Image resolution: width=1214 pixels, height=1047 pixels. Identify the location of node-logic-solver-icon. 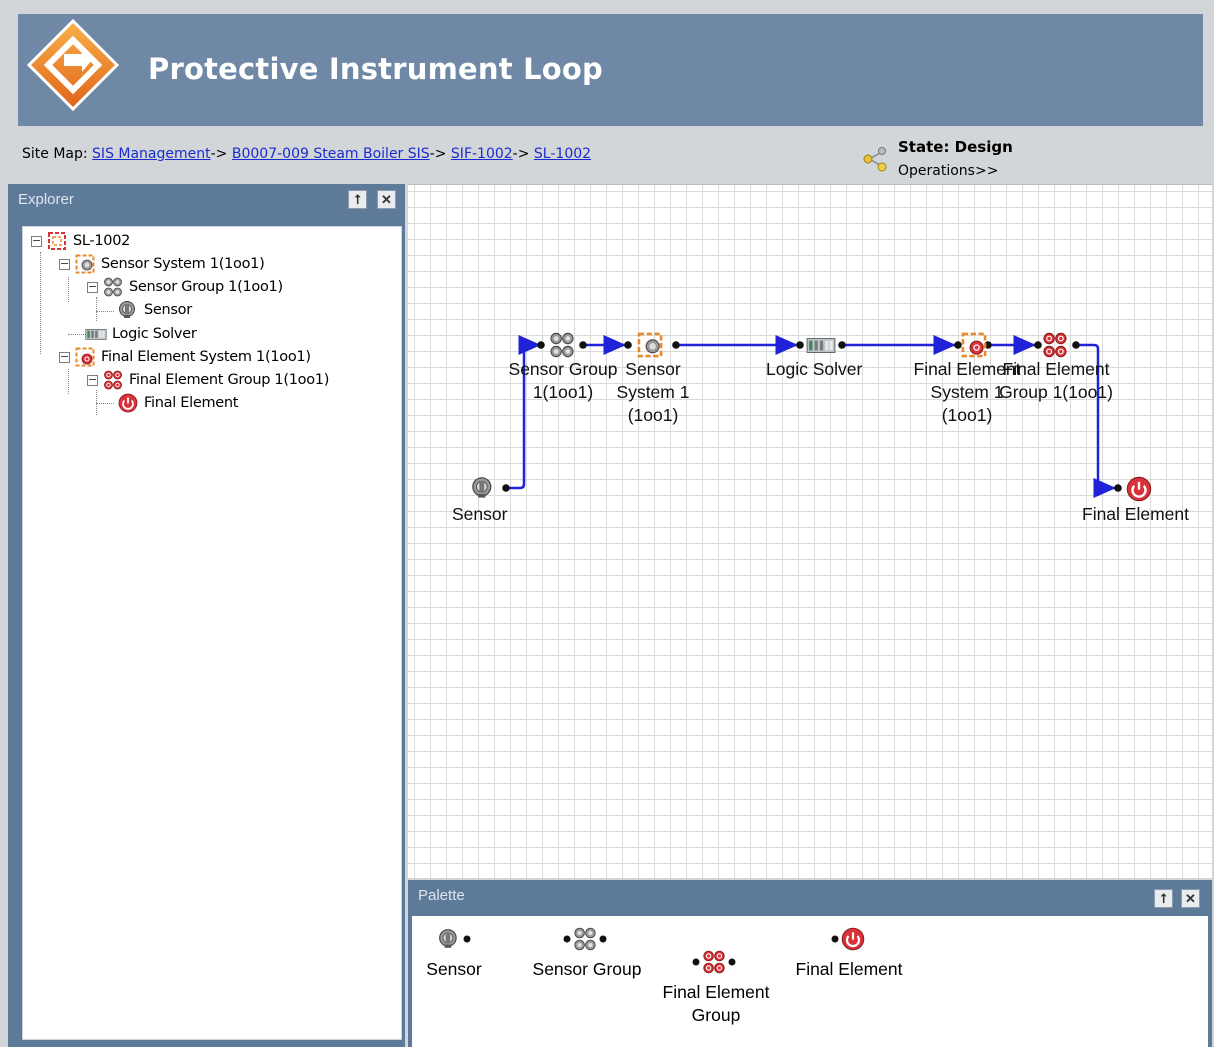
(821, 345).